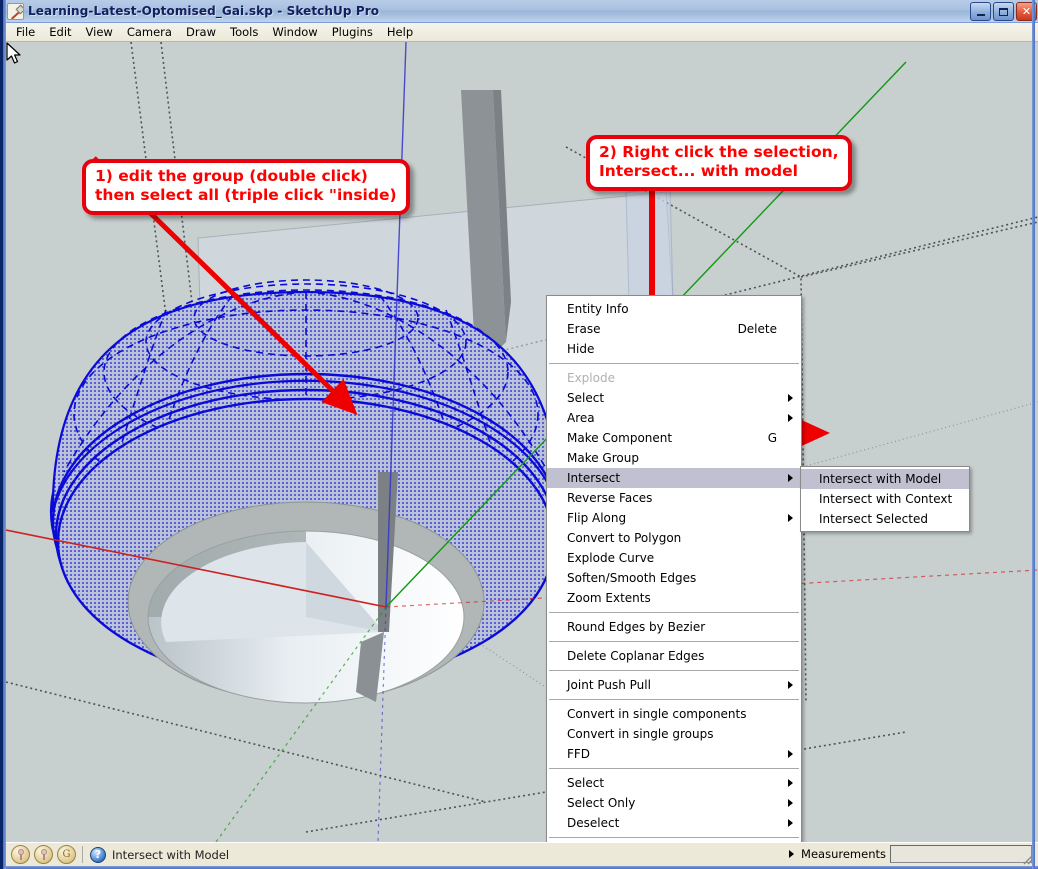 The height and width of the screenshot is (869, 1038). Describe the element at coordinates (674, 438) in the screenshot. I see `menu-item-make-component: Make Component G` at that location.